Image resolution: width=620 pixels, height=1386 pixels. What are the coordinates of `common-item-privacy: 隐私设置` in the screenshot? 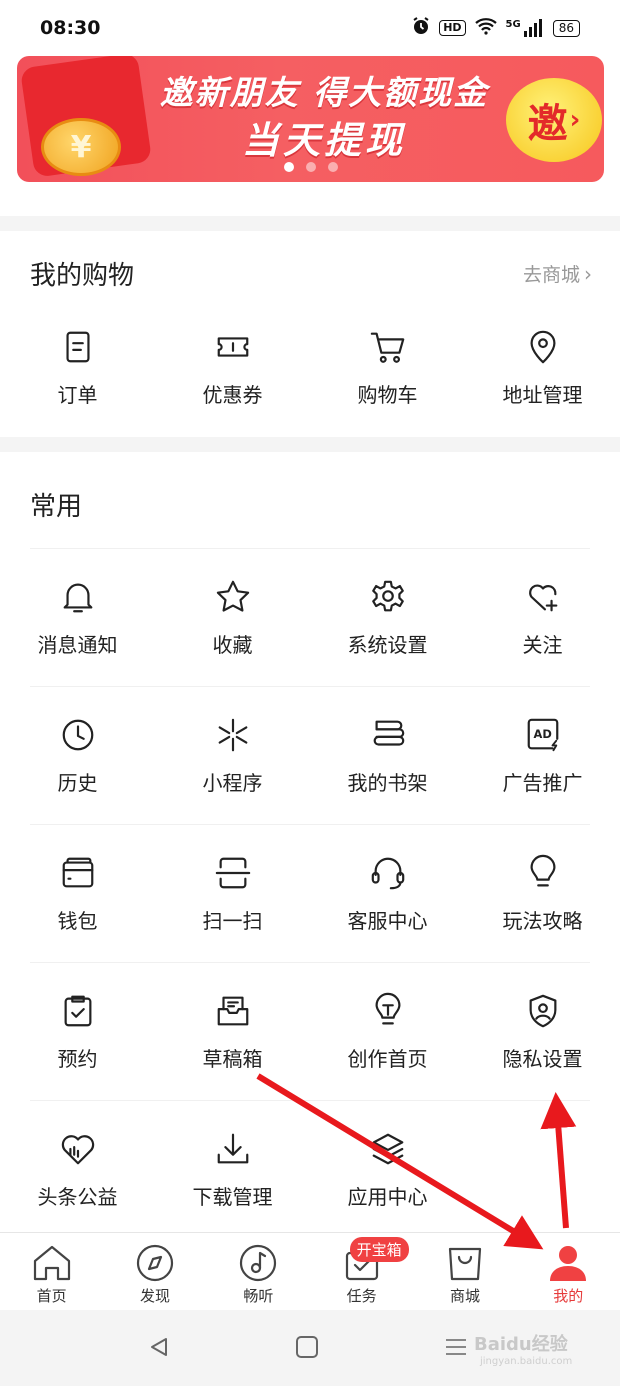 It's located at (542, 1032).